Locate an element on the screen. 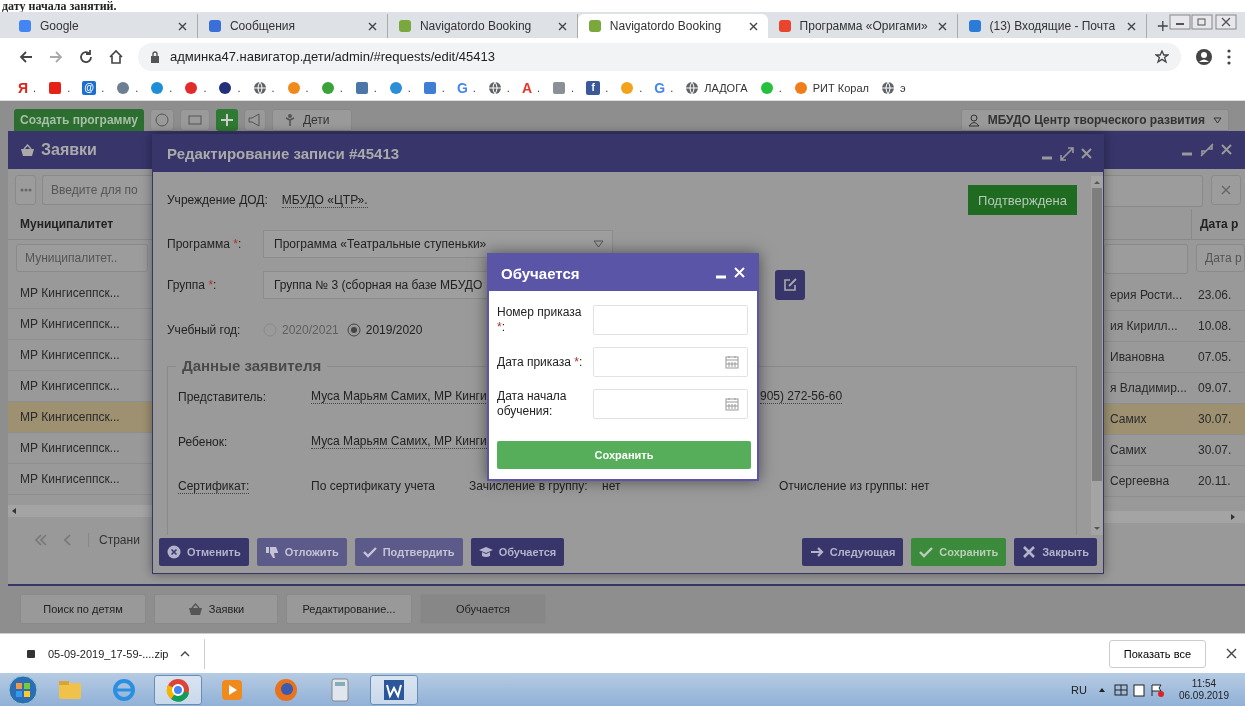 Image resolution: width=1245 pixels, height=706 pixels. new-tab-icon is located at coordinates (1163, 26).